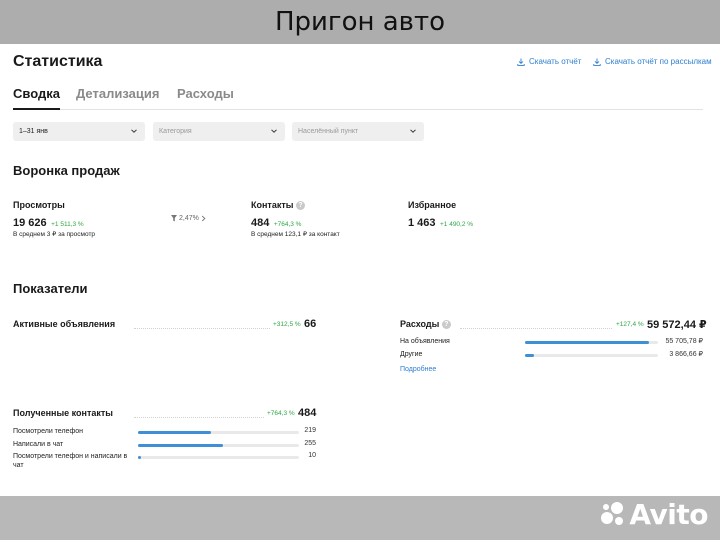 This screenshot has height=540, width=720. I want to click on period-value: 1–31 янв, so click(33, 131).